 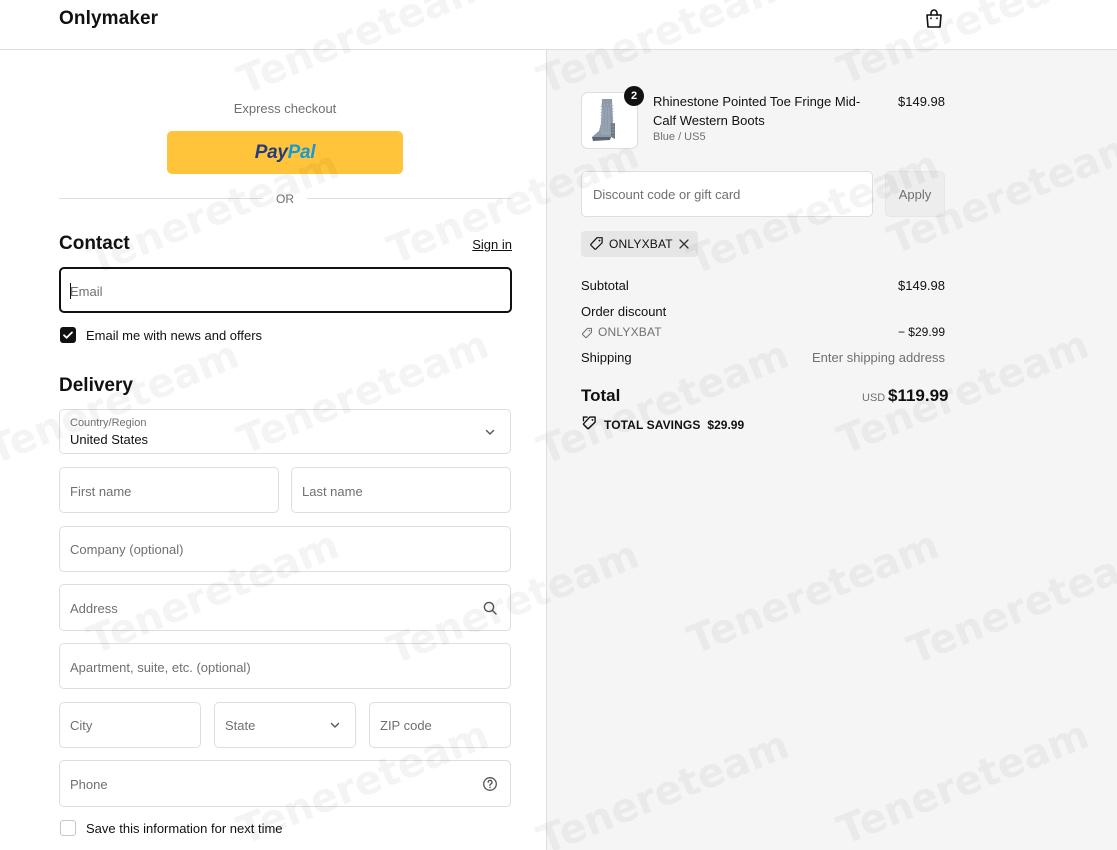 What do you see at coordinates (285, 108) in the screenshot?
I see `express-checkout-label: Express checkout` at bounding box center [285, 108].